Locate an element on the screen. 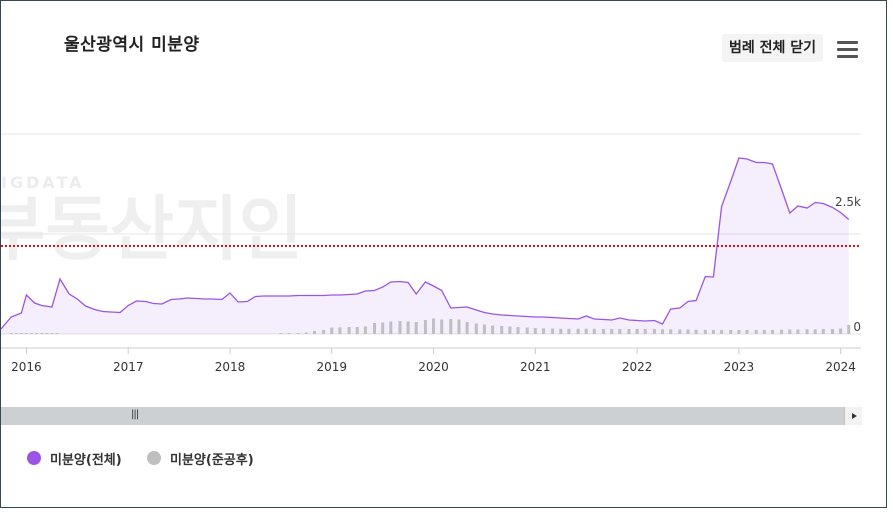 This screenshot has height=515, width=893. horizontal-scrollbar: ||| is located at coordinates (431, 416).